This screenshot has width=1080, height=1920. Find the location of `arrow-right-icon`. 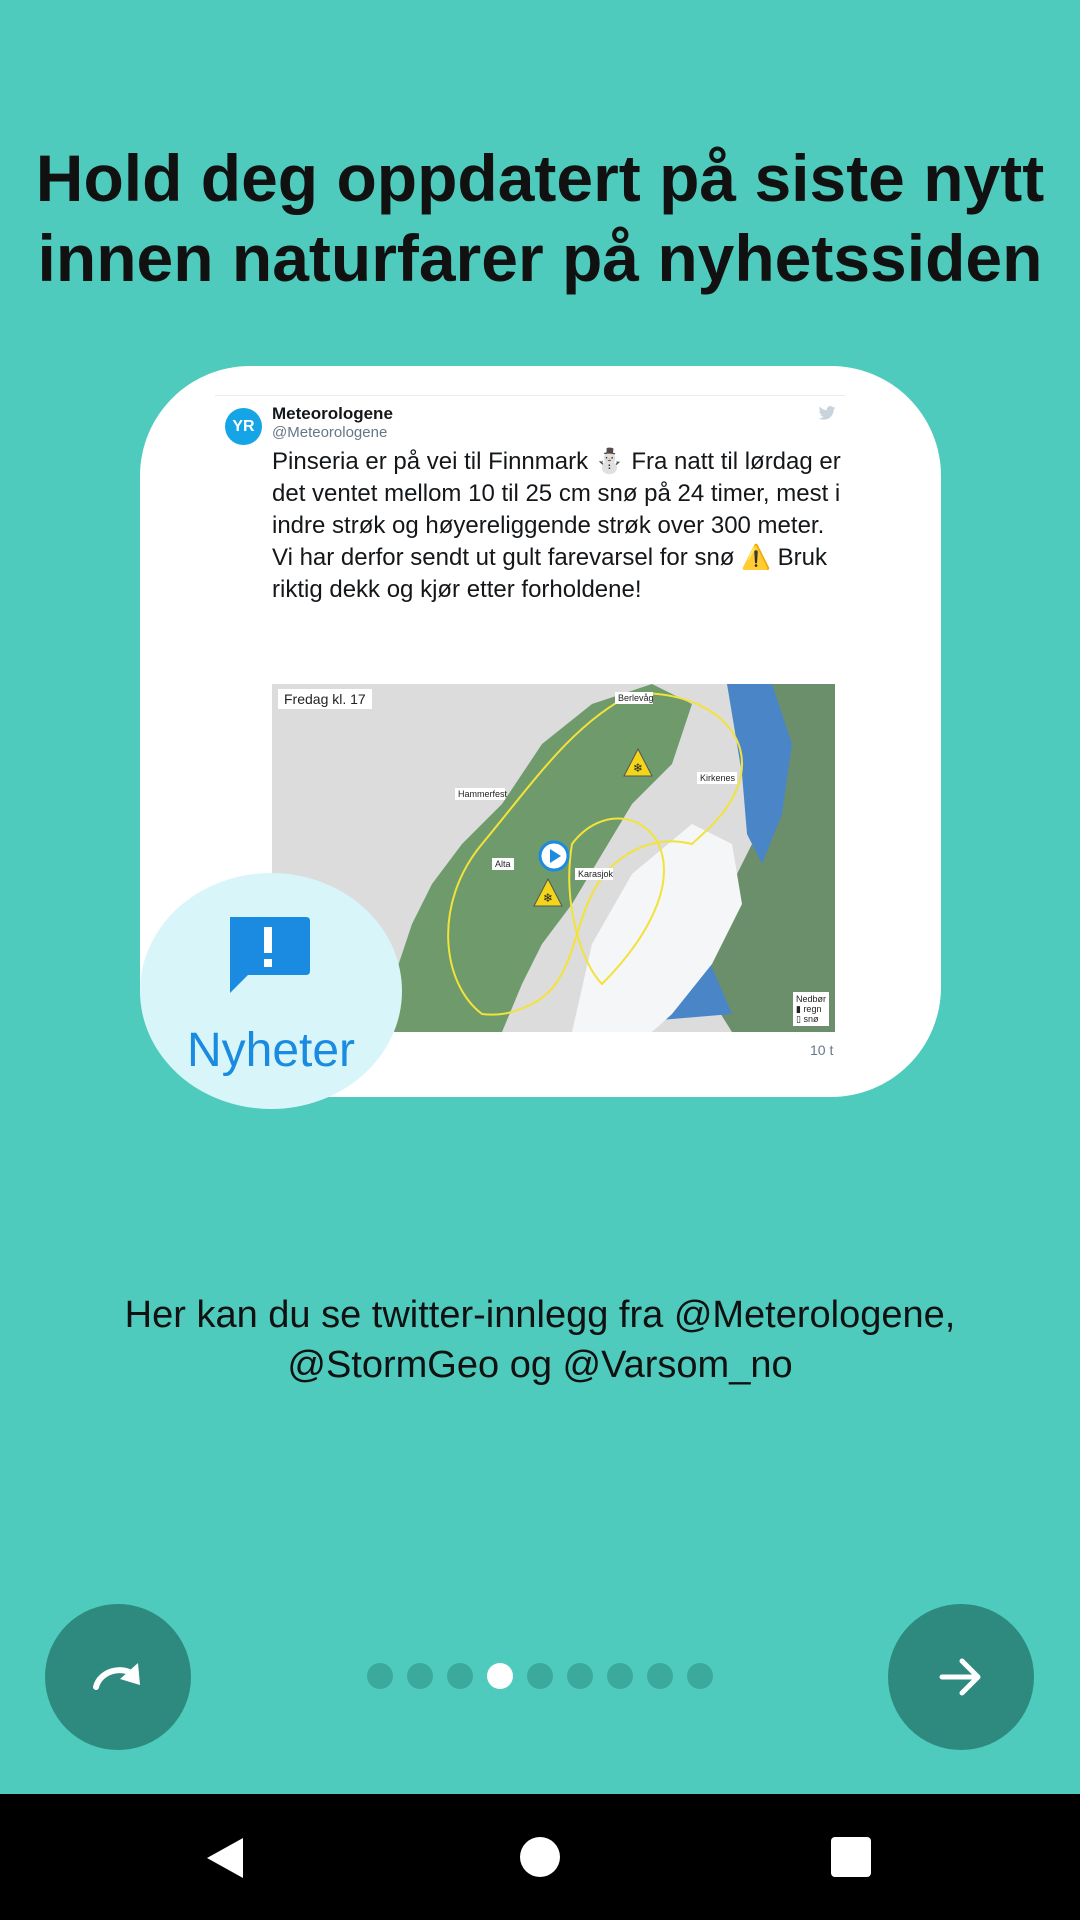

arrow-right-icon is located at coordinates (960, 1677).